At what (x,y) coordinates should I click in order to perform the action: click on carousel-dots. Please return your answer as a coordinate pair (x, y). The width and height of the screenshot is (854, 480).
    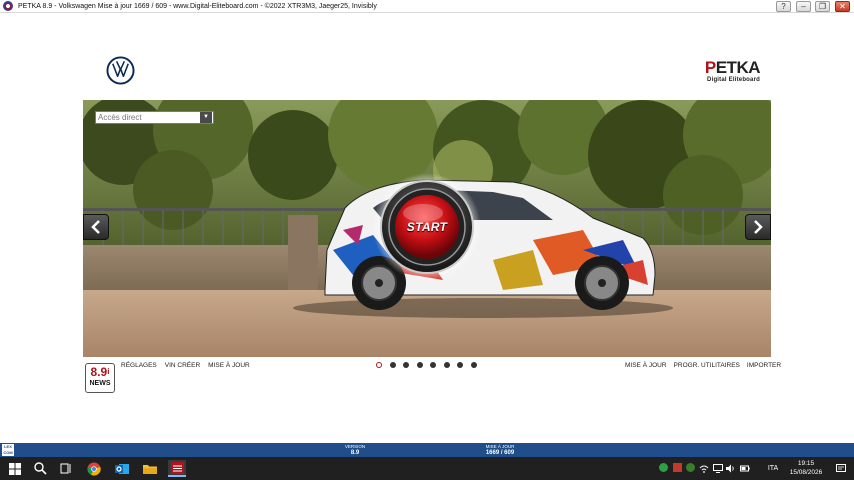
    Looking at the image, I should click on (430, 365).